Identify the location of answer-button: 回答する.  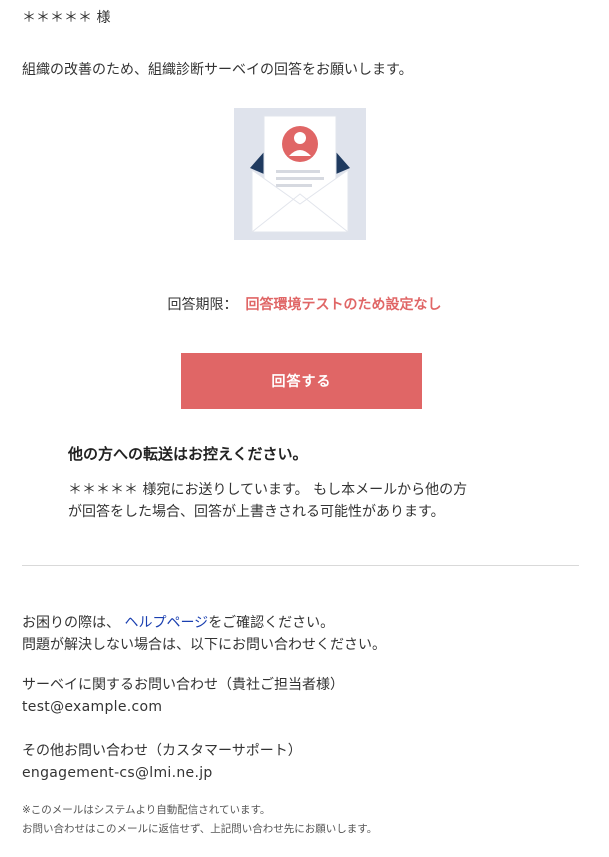
(301, 381).